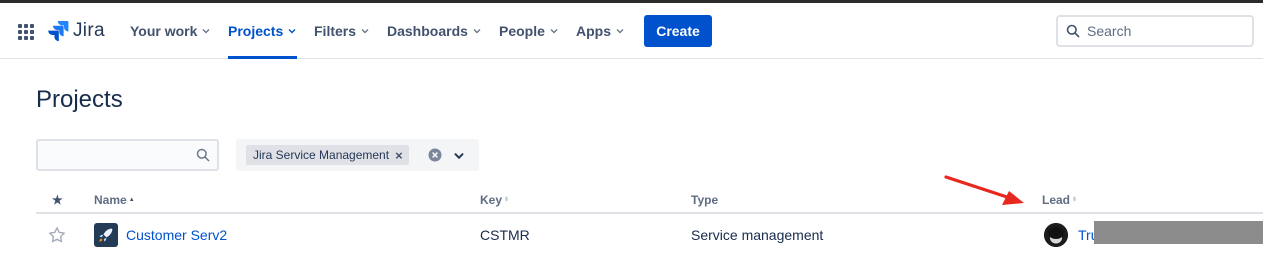 The width and height of the screenshot is (1263, 264). I want to click on nav-label: Filters, so click(335, 31).